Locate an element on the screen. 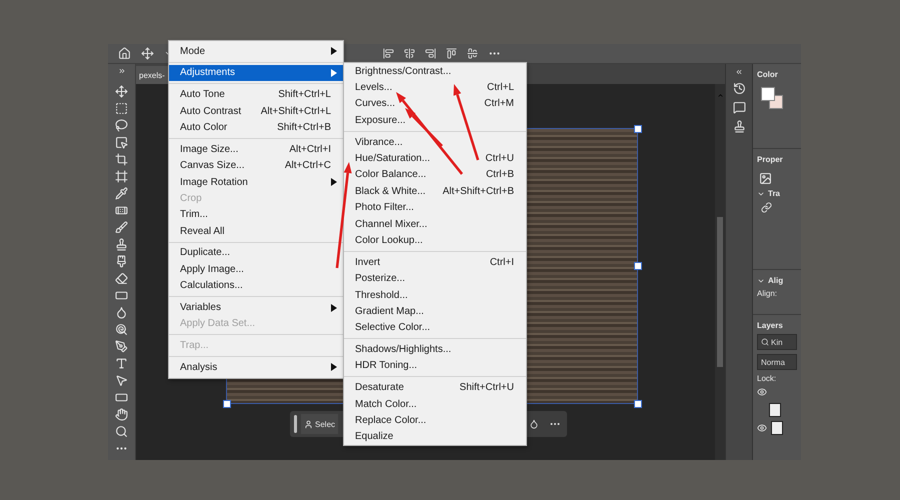  section-title: Alig is located at coordinates (776, 280).